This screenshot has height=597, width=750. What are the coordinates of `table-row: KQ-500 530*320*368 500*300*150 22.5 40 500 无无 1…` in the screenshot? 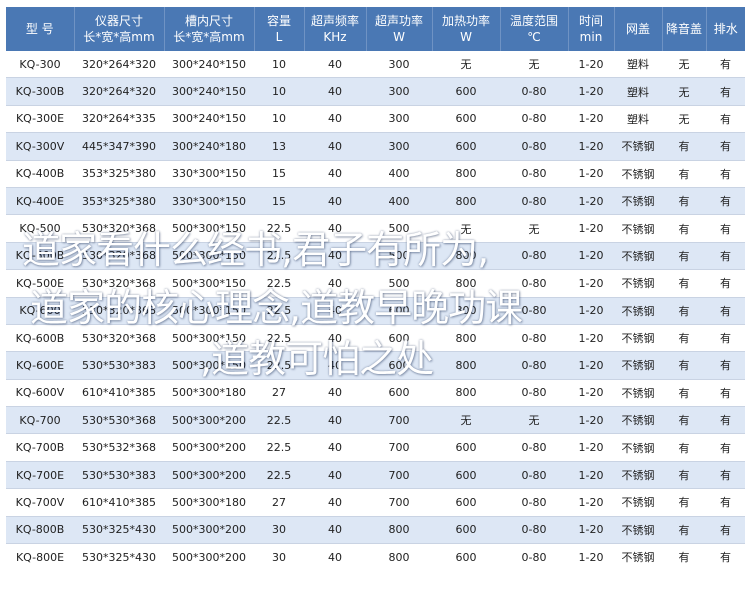 It's located at (375, 228).